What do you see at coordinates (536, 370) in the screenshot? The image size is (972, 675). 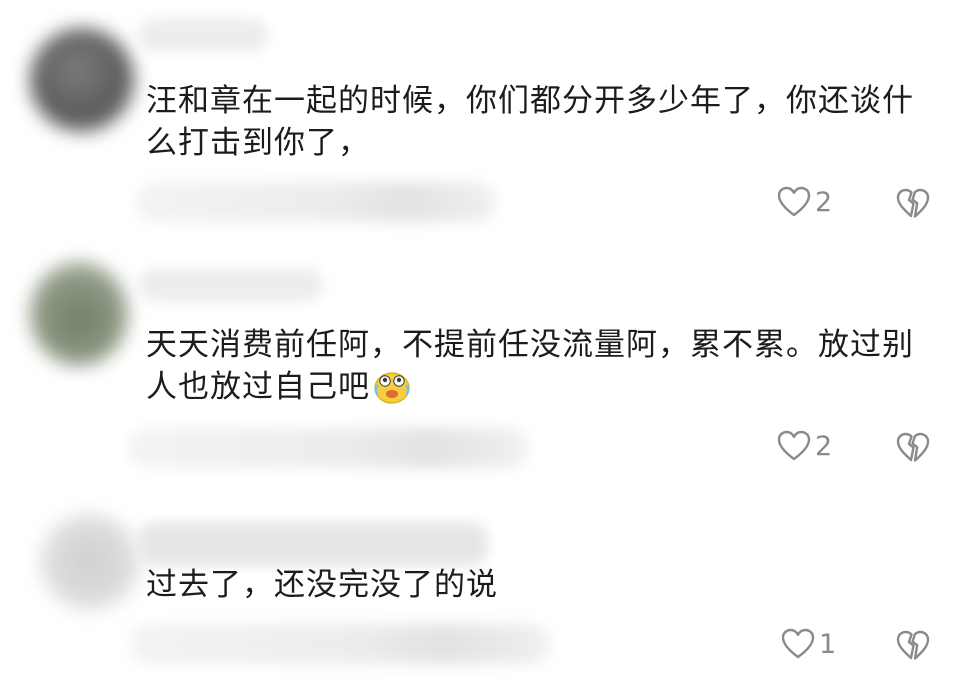 I see `comment-text: 天天消费前任阿，不提前任没流量阿，累不累。放过别人也放过自己吧` at bounding box center [536, 370].